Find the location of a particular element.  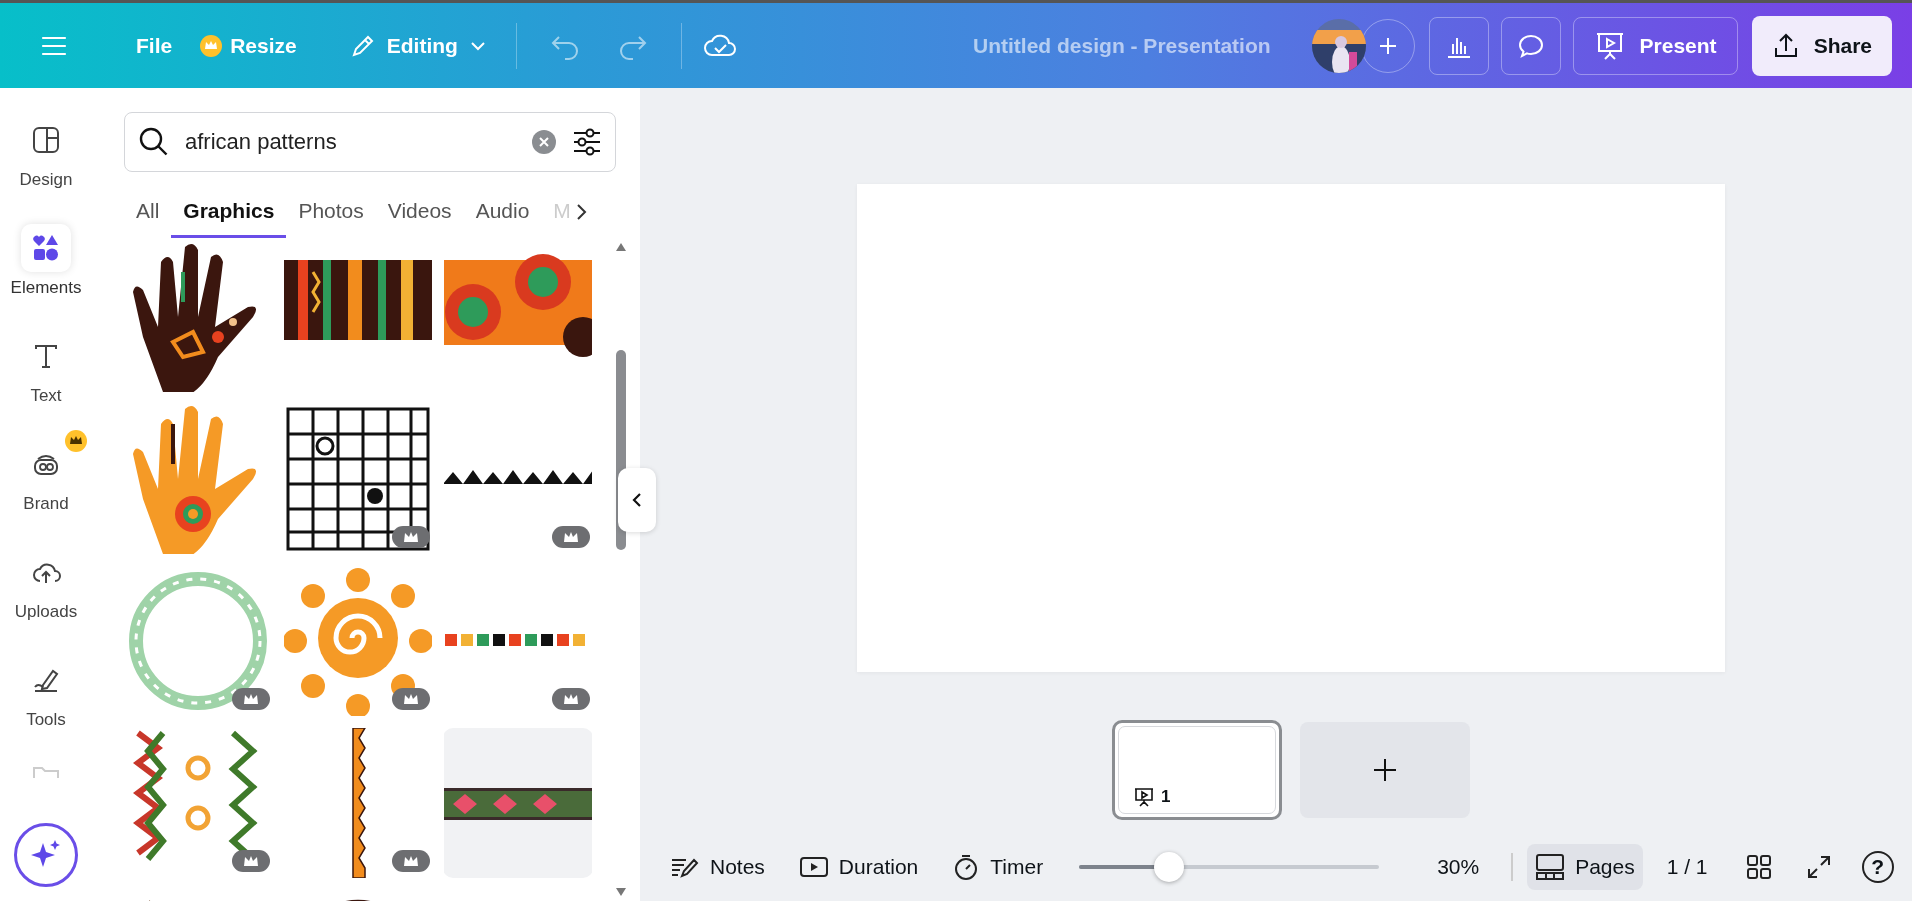

tab: Graphics is located at coordinates (229, 212).